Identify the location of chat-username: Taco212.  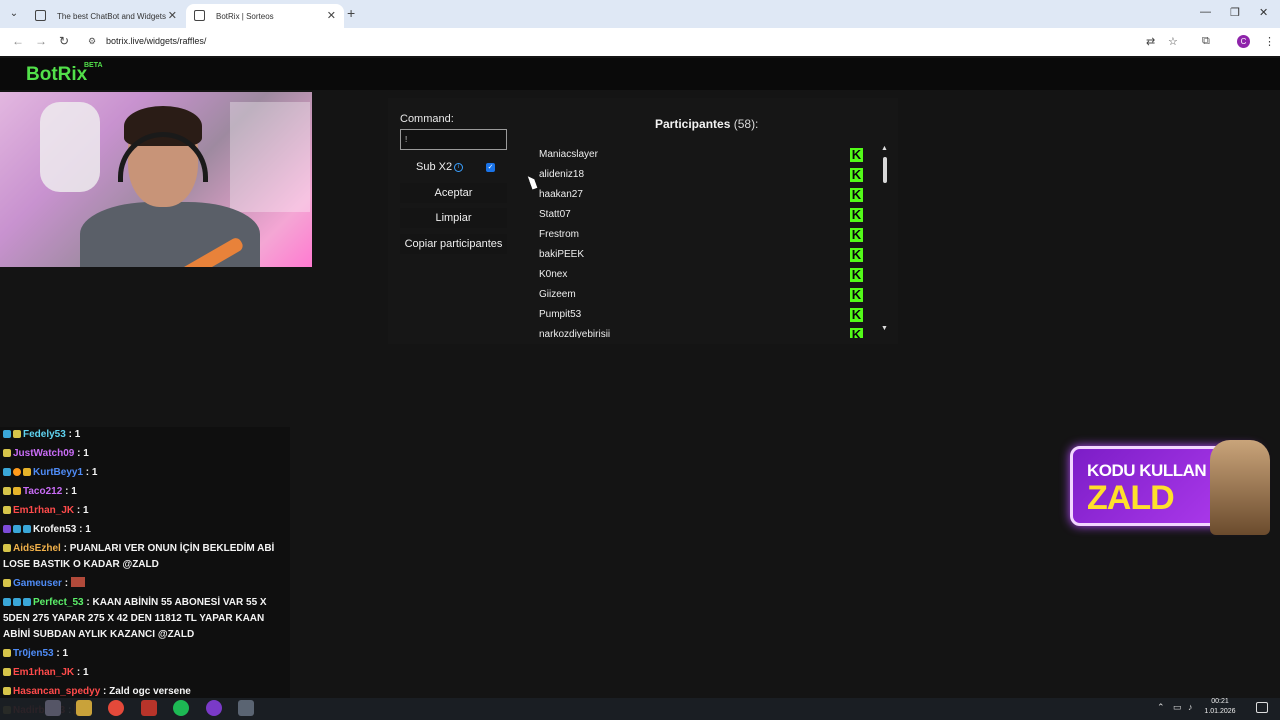
(42, 491).